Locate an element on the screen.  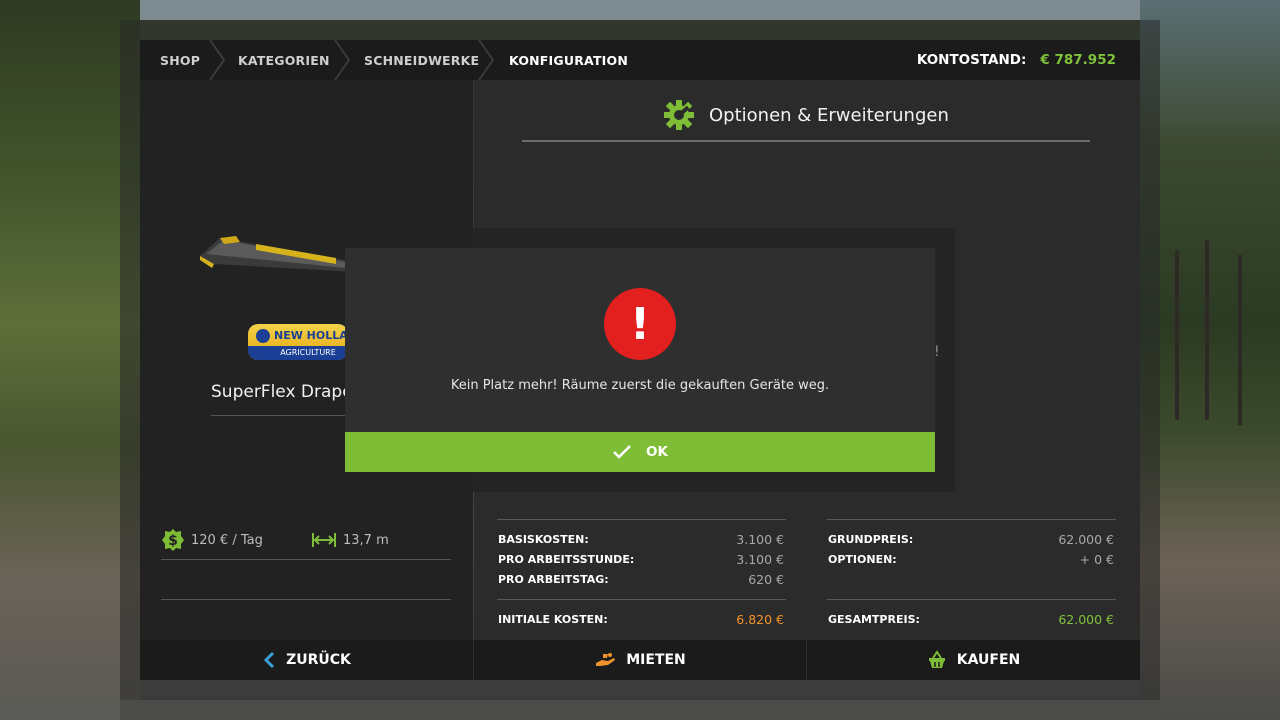
brand-leaf-icon is located at coordinates (263, 336).